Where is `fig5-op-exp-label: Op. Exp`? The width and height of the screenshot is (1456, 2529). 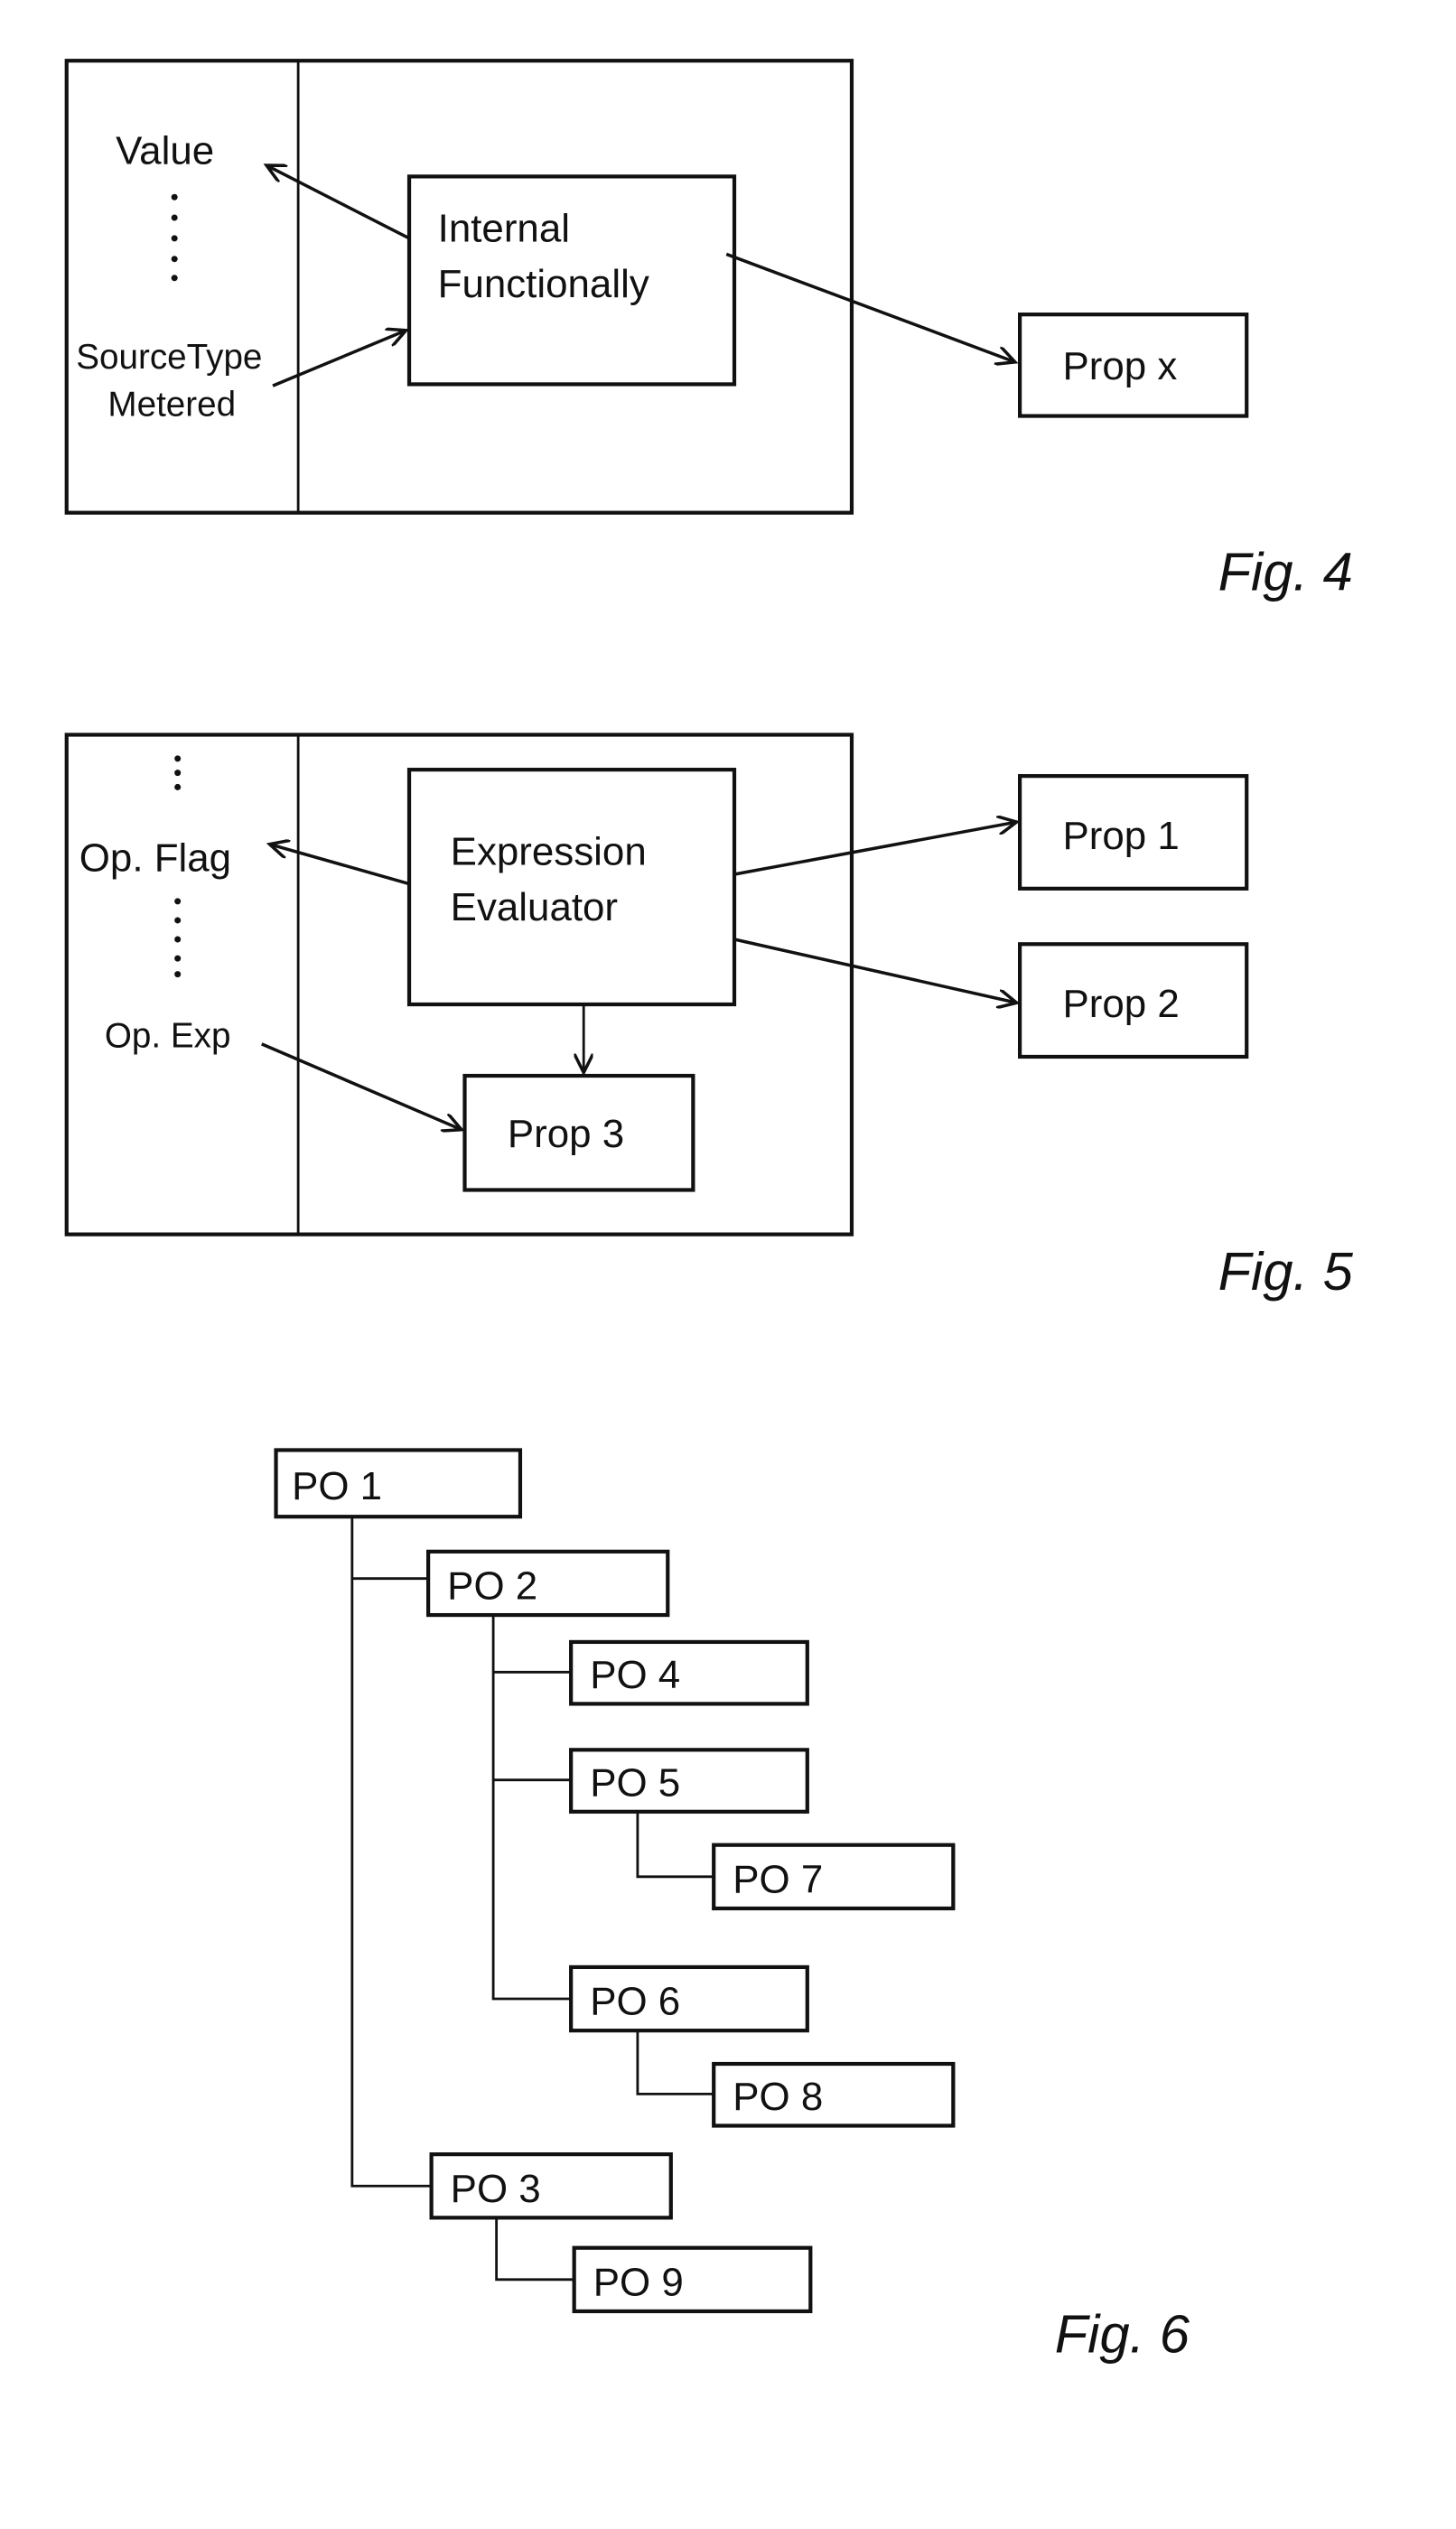 fig5-op-exp-label: Op. Exp is located at coordinates (168, 1035).